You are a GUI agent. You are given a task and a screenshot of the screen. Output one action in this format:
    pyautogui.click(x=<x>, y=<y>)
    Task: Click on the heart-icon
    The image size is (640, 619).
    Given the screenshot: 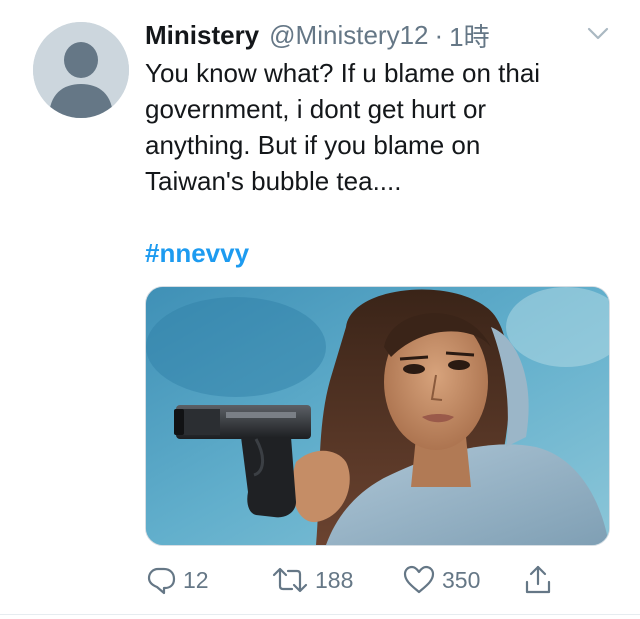 What is the action you would take?
    pyautogui.click(x=419, y=579)
    